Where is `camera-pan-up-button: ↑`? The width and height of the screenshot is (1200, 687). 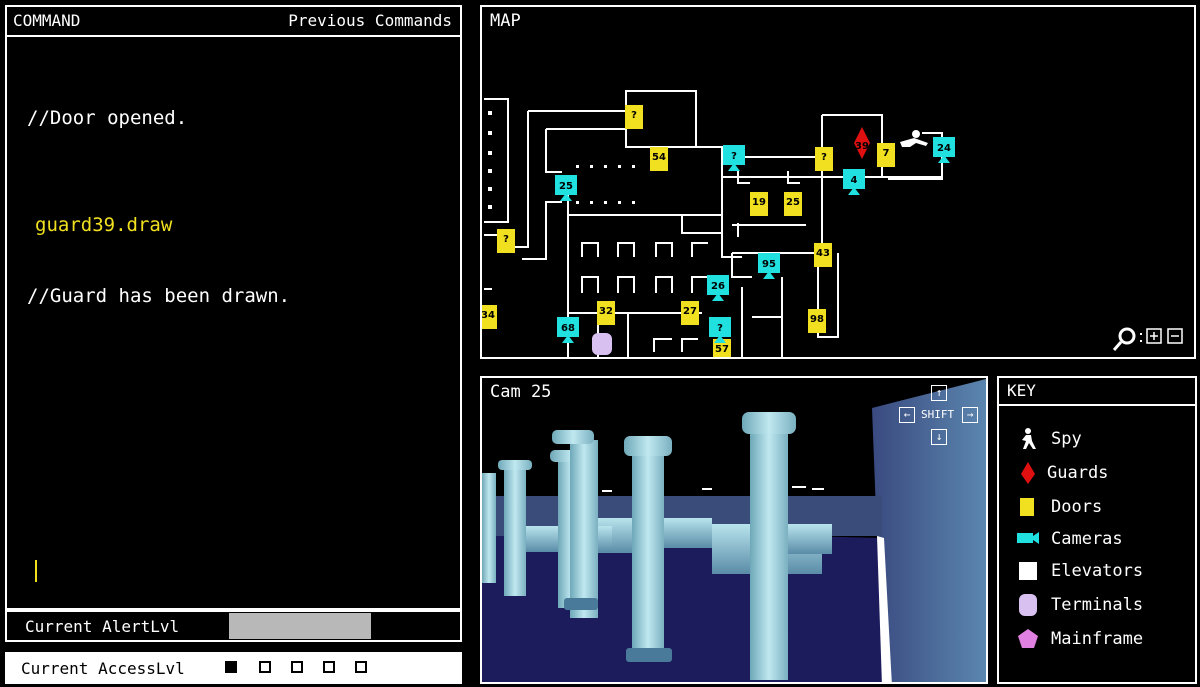
camera-pan-up-button: ↑ is located at coordinates (939, 393).